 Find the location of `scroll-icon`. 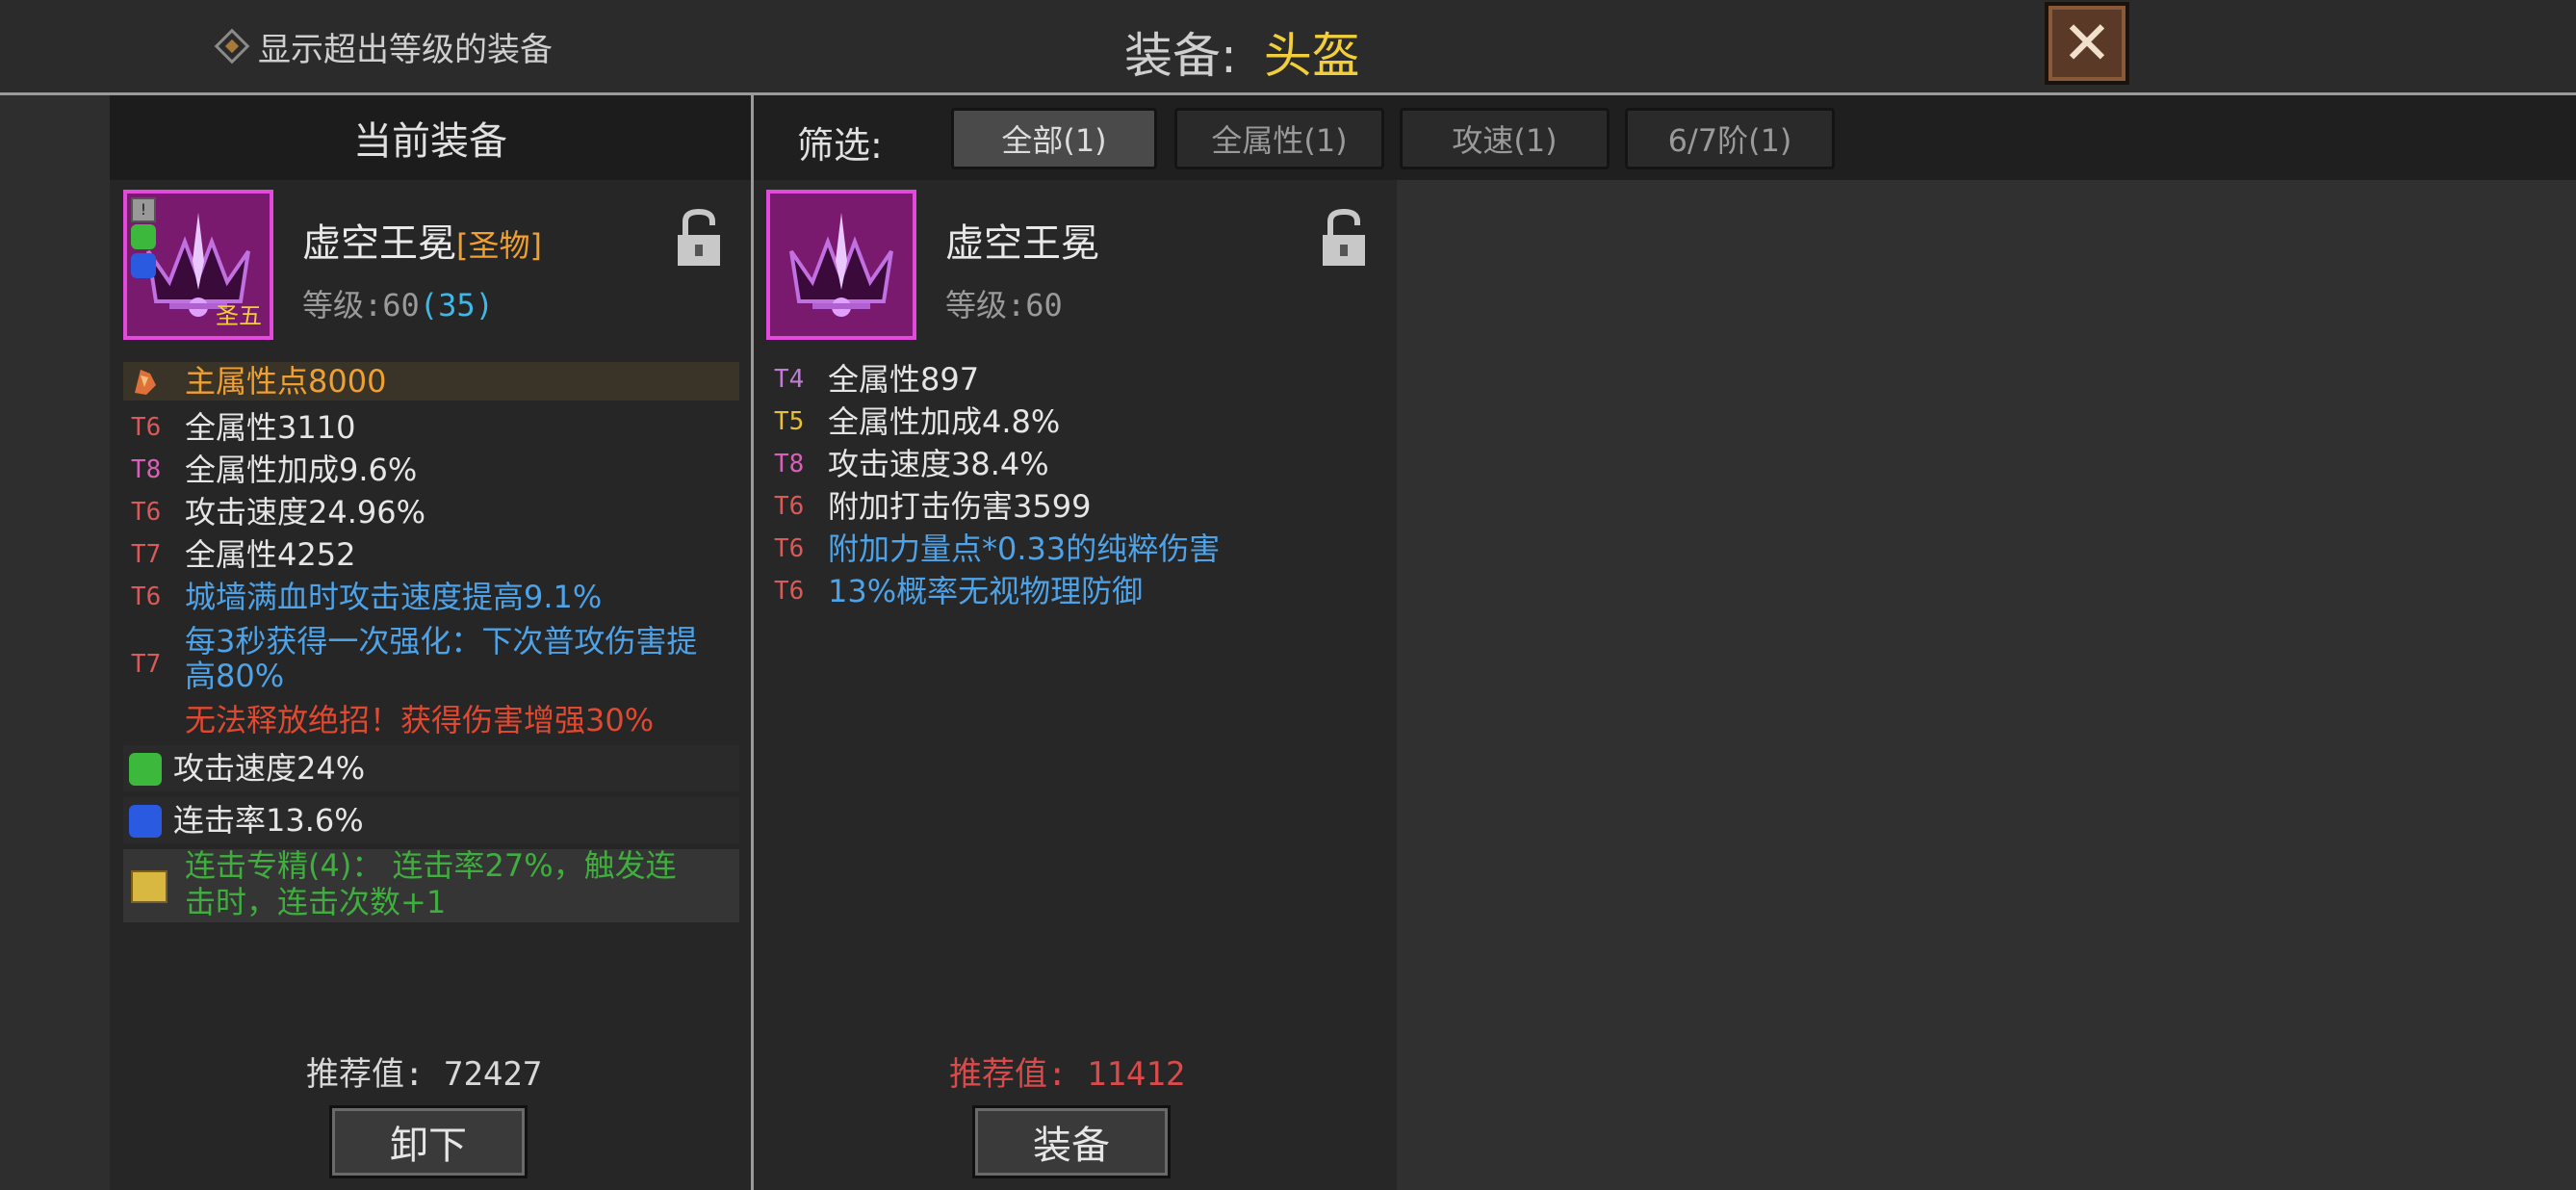

scroll-icon is located at coordinates (149, 887).